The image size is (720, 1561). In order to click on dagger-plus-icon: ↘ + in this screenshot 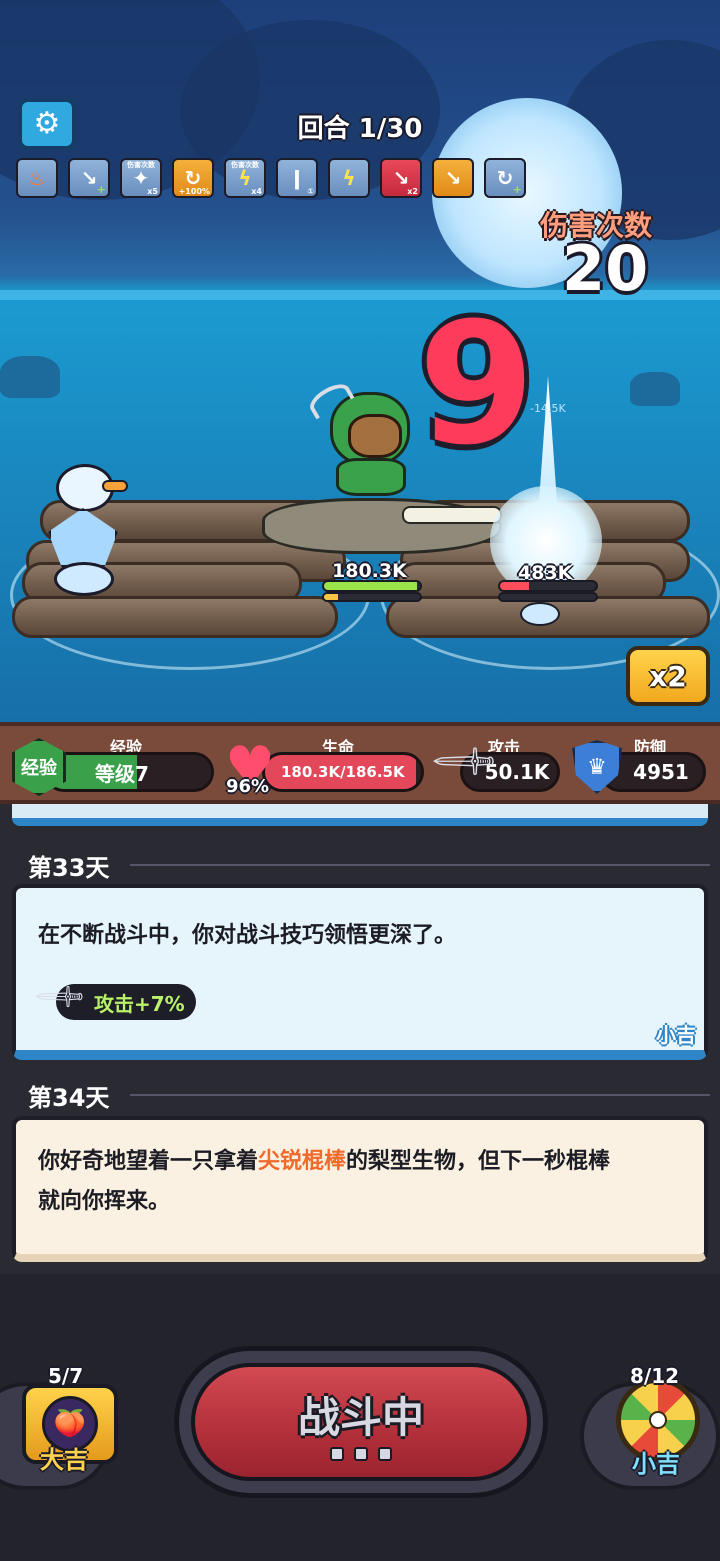, I will do `click(89, 178)`.